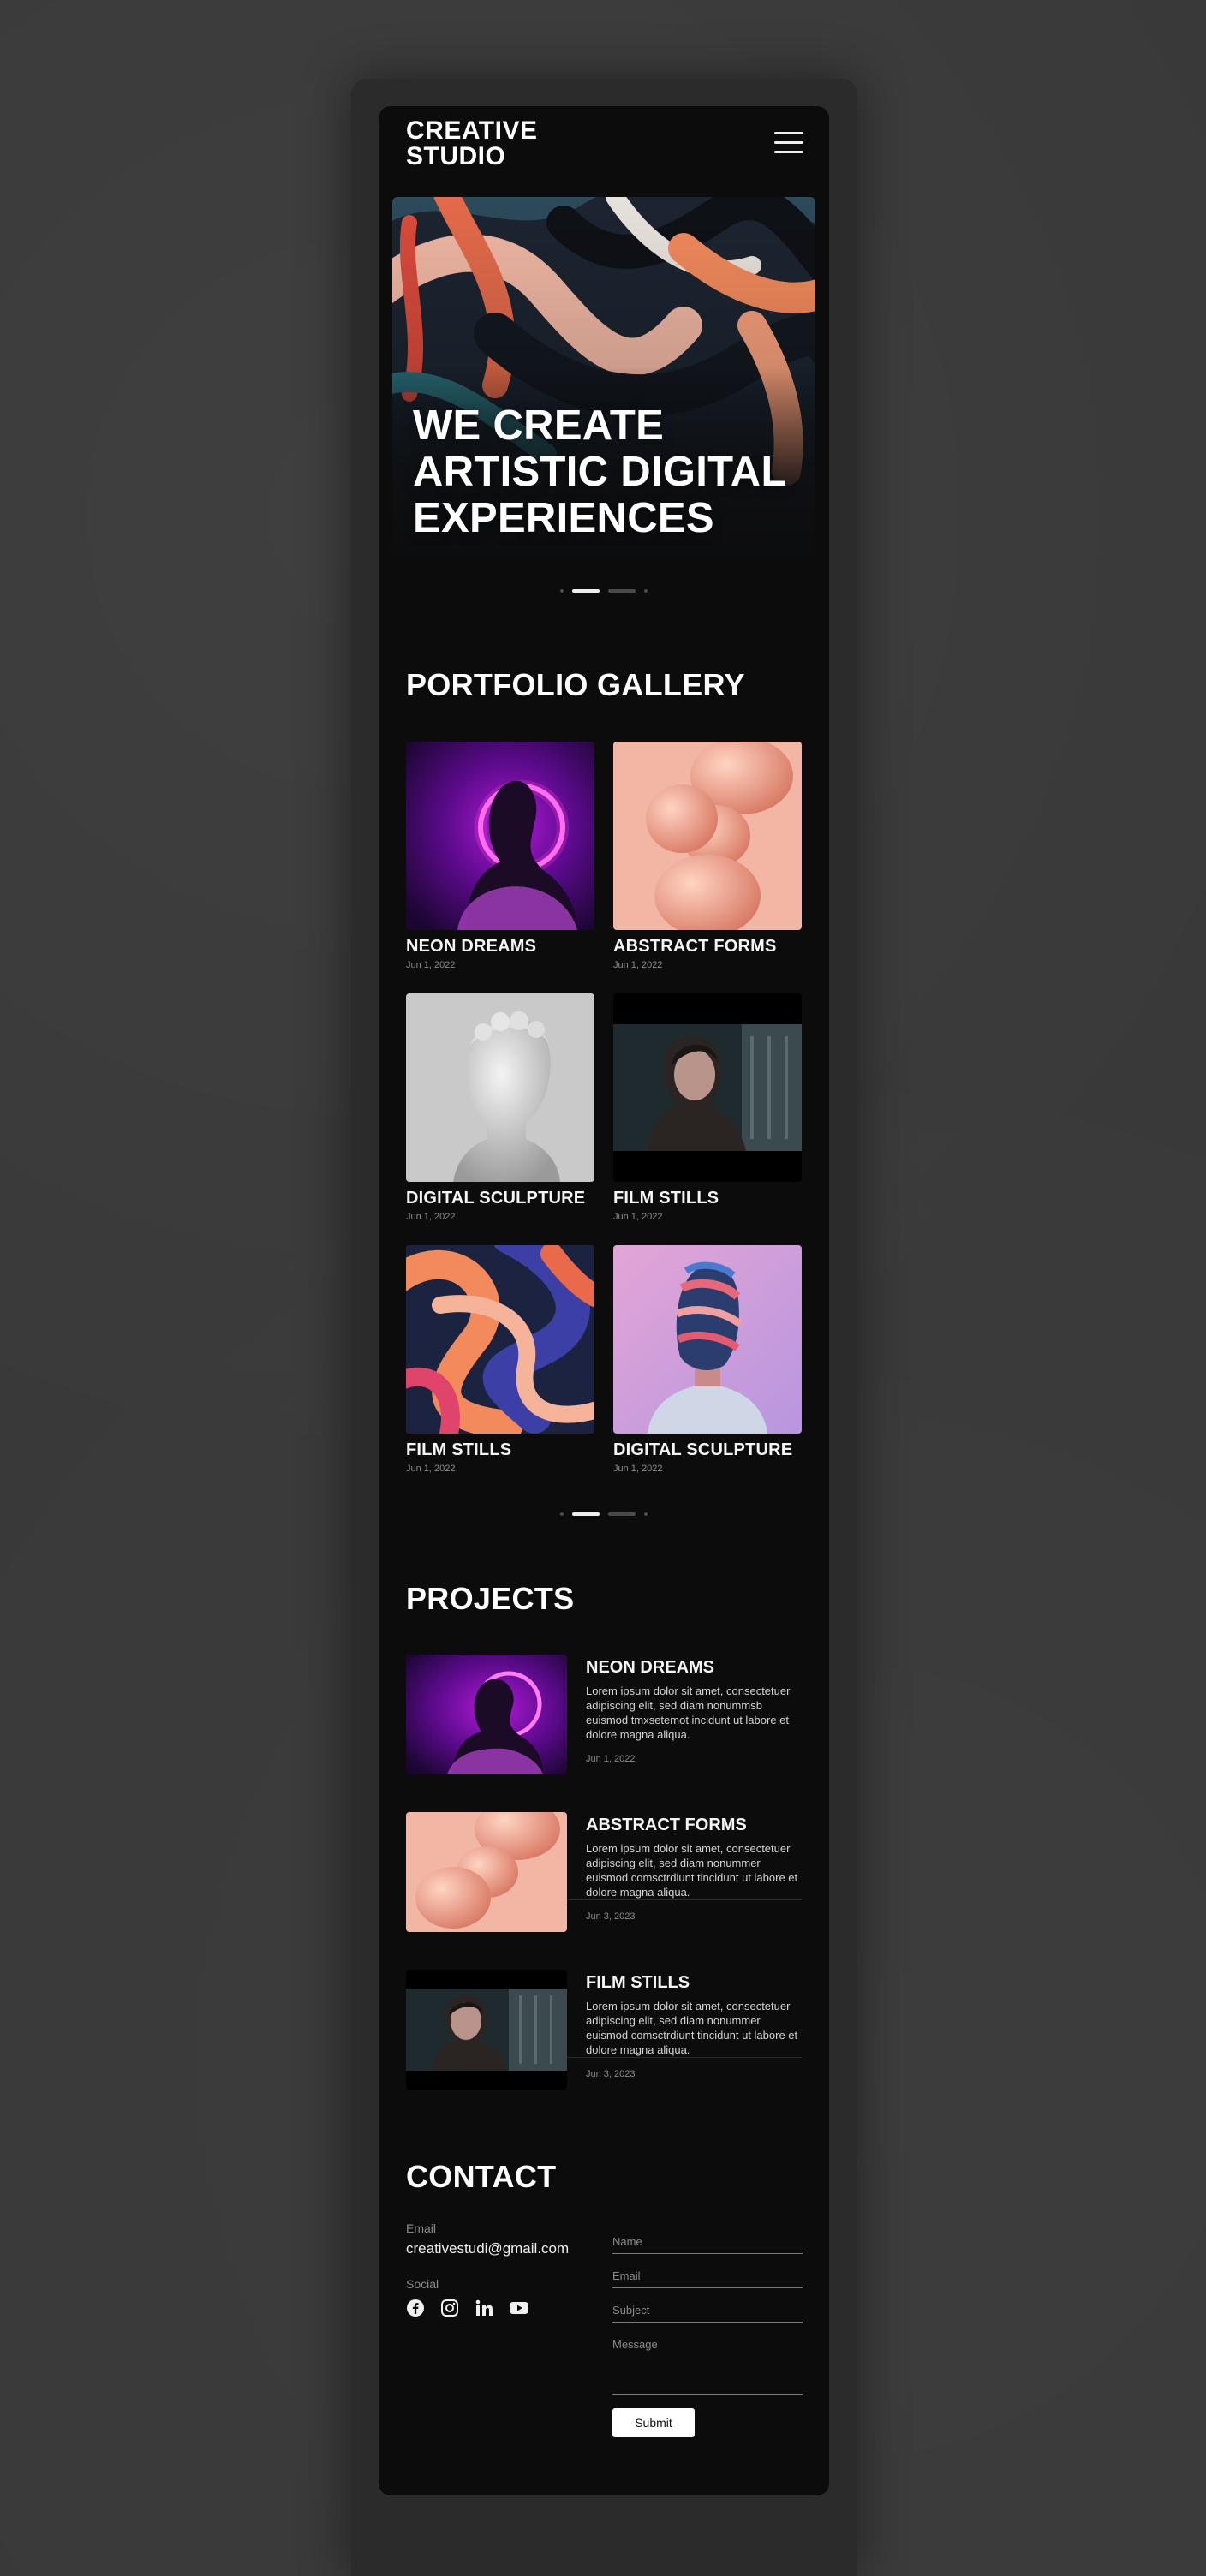 The width and height of the screenshot is (1206, 2576). Describe the element at coordinates (604, 149) in the screenshot. I see `site-header: CREATIVE STUDIO` at that location.